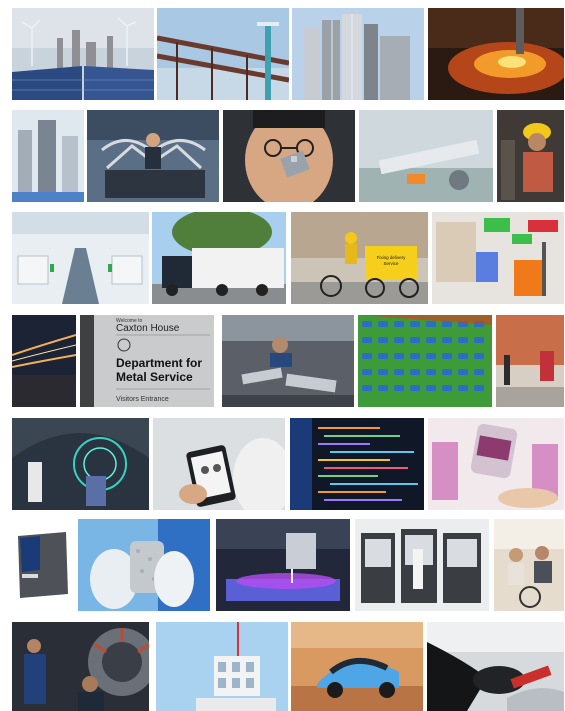 Image resolution: width=565 pixels, height=711 pixels. What do you see at coordinates (392, 257) in the screenshot?
I see `delivery-box-line1: Fixing delivery` at bounding box center [392, 257].